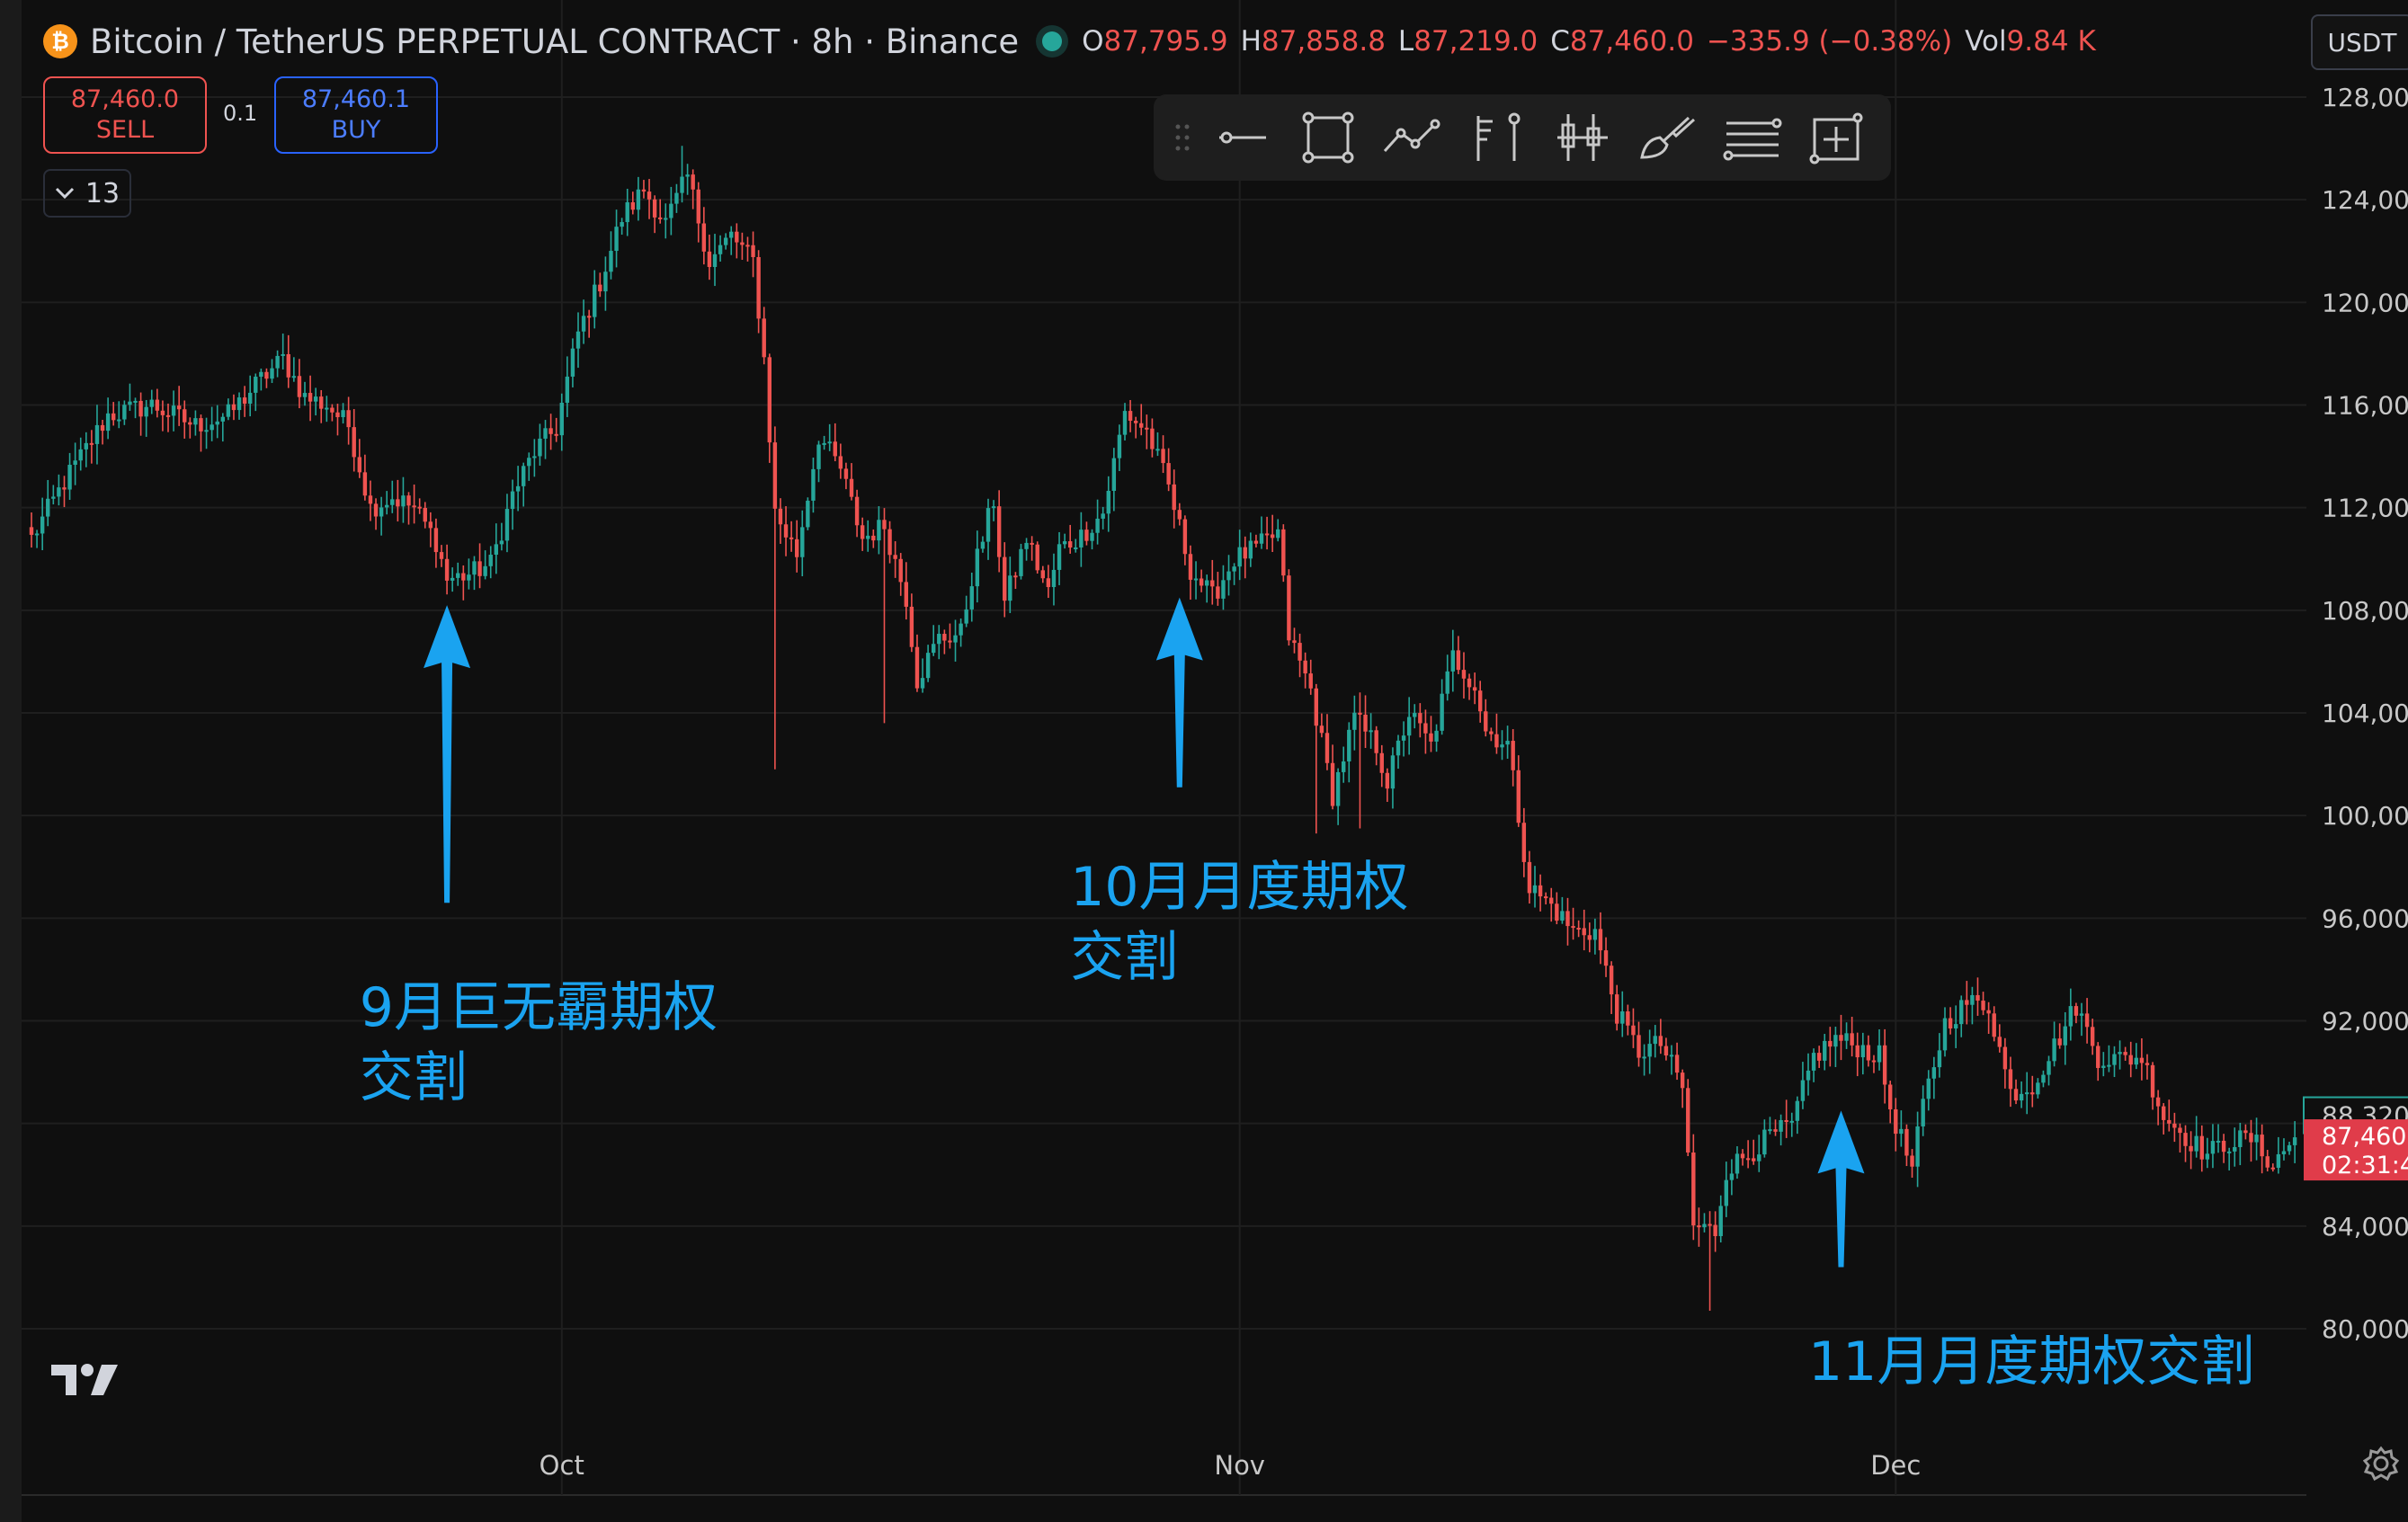  What do you see at coordinates (1631, 41) in the screenshot?
I see `close-value: 87,460.0` at bounding box center [1631, 41].